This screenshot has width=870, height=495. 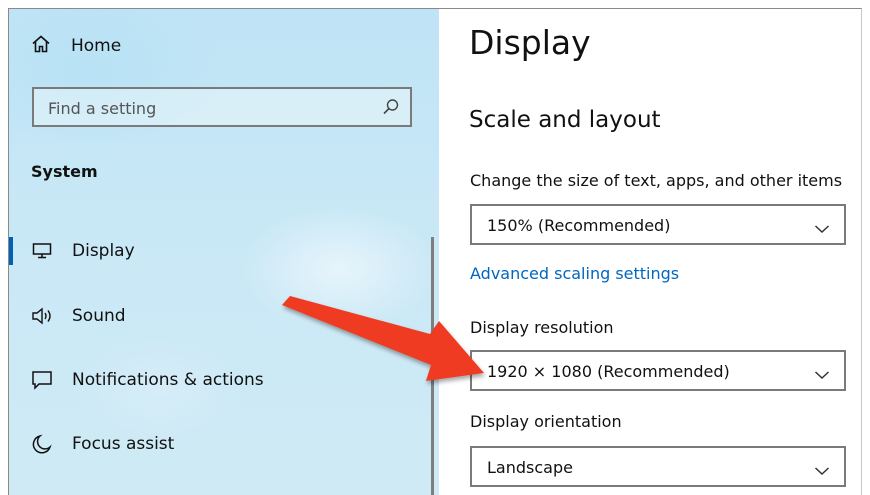 What do you see at coordinates (41, 46) in the screenshot?
I see `home-icon` at bounding box center [41, 46].